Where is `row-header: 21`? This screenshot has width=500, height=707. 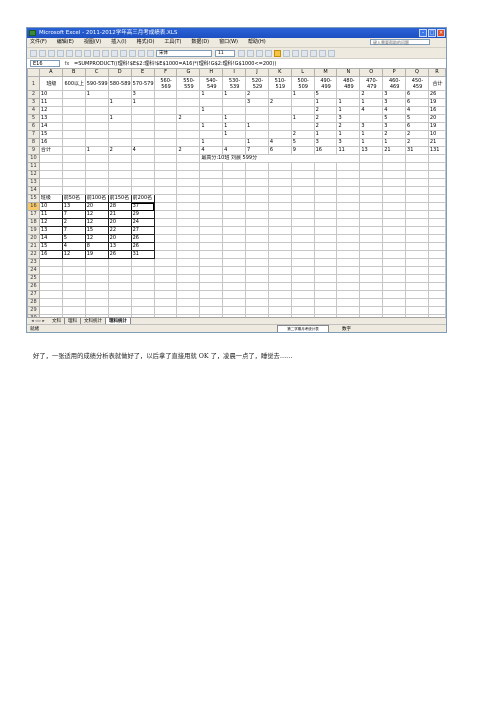 row-header: 21 is located at coordinates (33, 246).